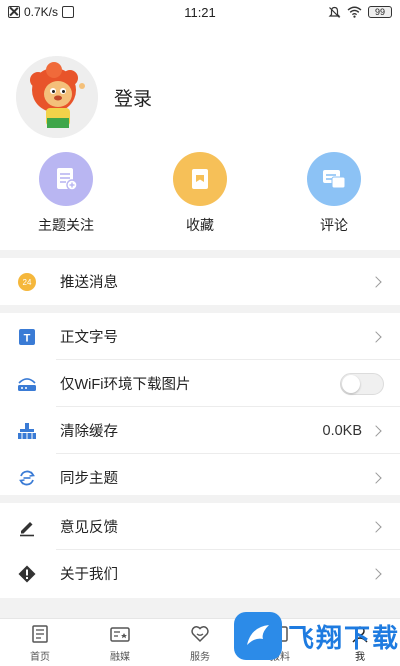 This screenshot has height=666, width=400. Describe the element at coordinates (89, 479) in the screenshot. I see `menu-label: 同步主题` at that location.